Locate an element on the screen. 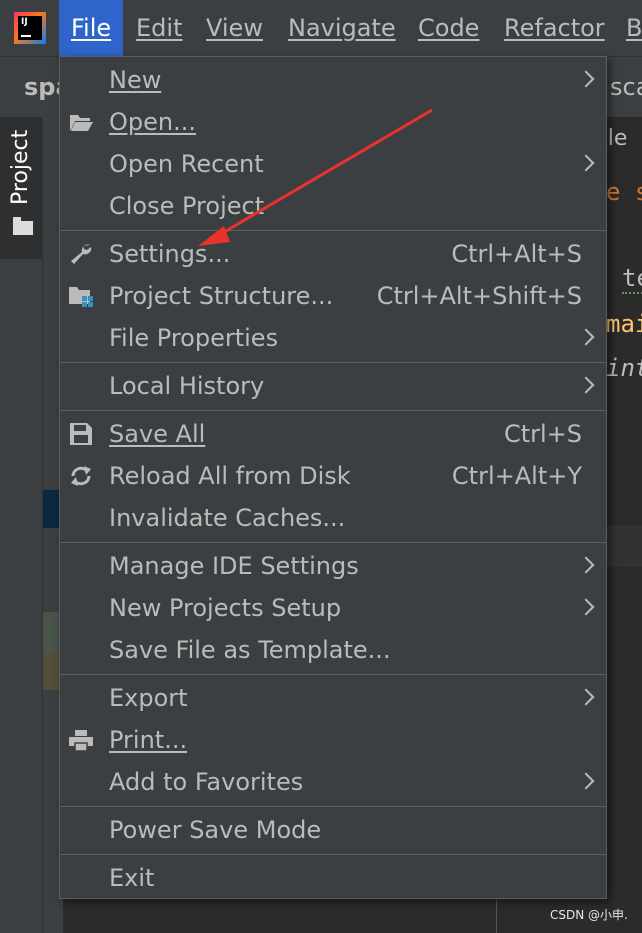 This screenshot has width=642, height=933. project-tab-label: Project is located at coordinates (20, 167).